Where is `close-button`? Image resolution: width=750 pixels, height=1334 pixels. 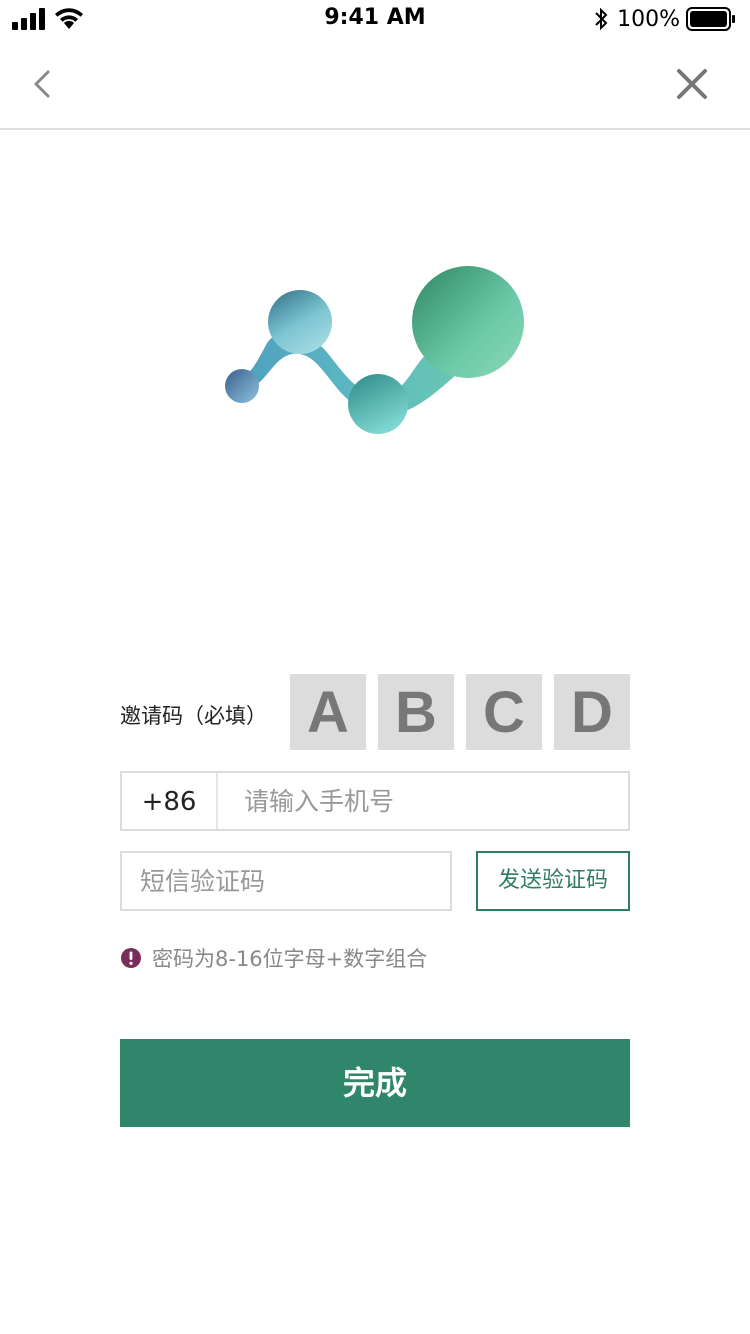 close-button is located at coordinates (692, 84).